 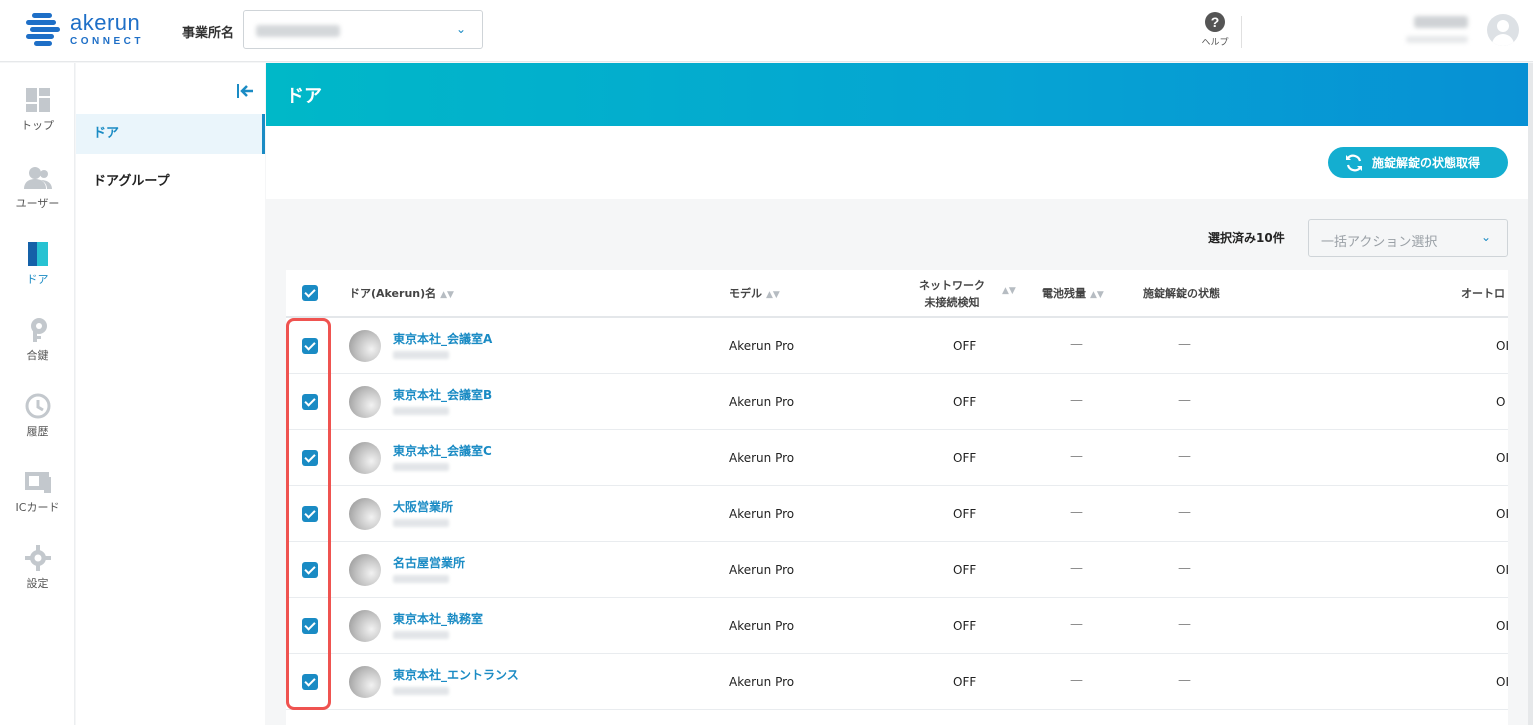 What do you see at coordinates (442, 338) in the screenshot?
I see `door-name-link: 東京本社_会議室A` at bounding box center [442, 338].